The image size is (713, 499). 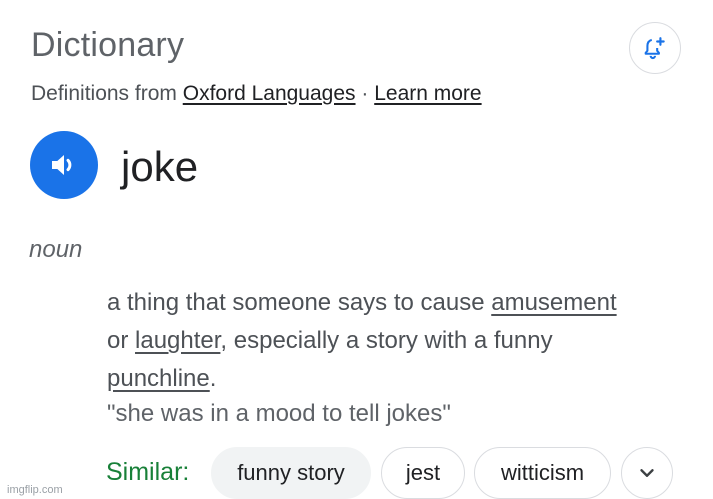 I want to click on definition-part: ., so click(x=213, y=378).